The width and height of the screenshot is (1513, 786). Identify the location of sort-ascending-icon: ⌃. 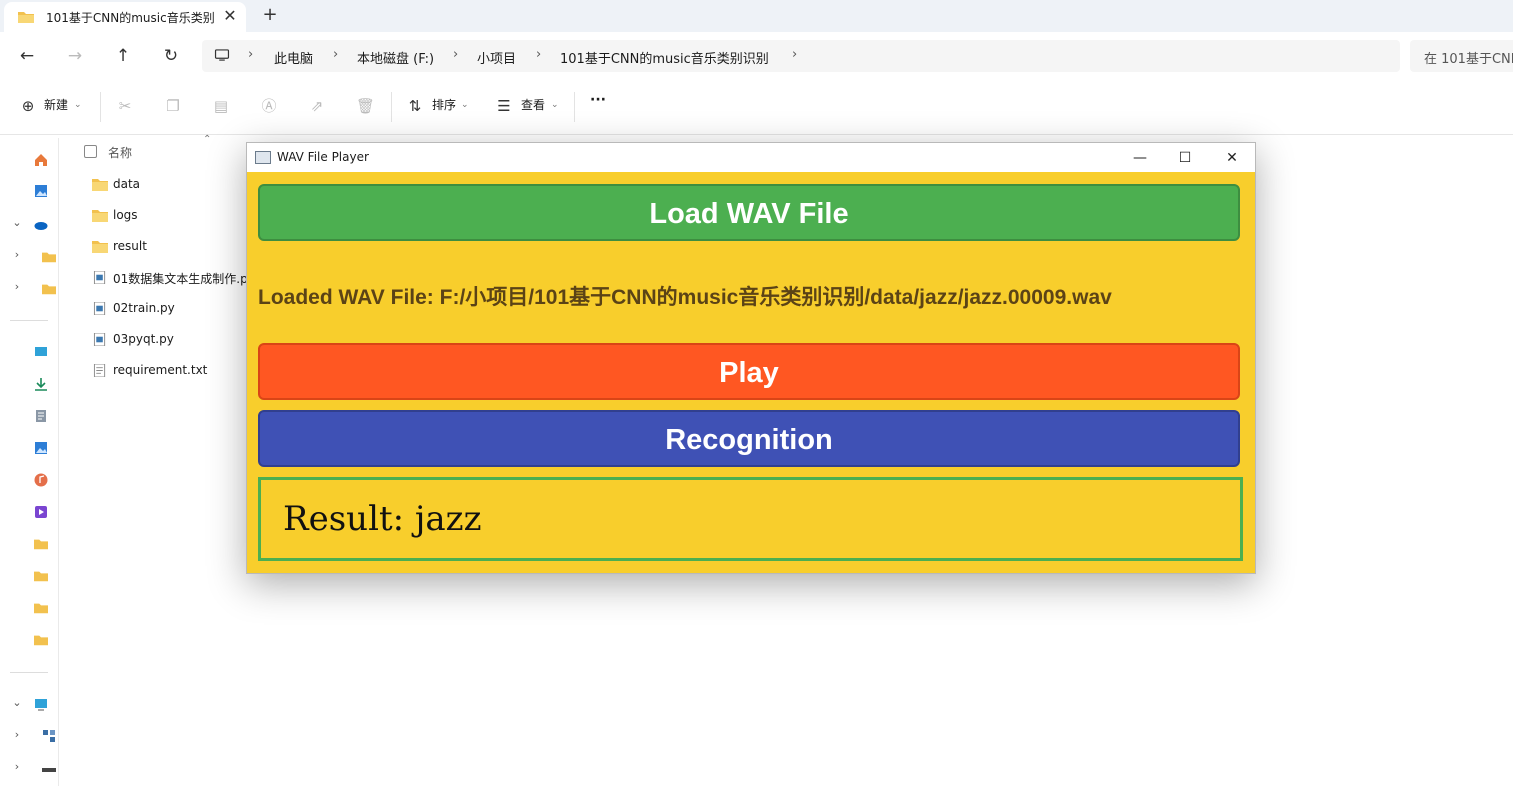
(207, 139).